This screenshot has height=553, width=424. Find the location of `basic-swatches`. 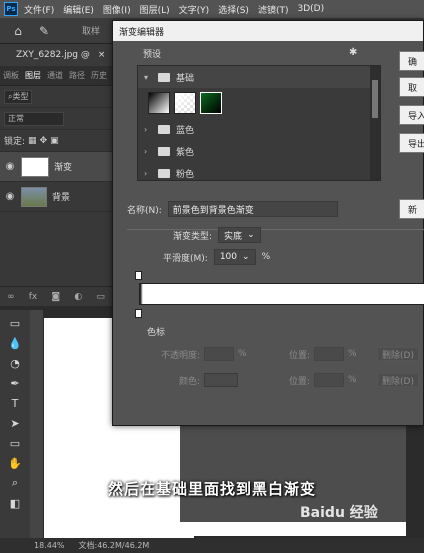

basic-swatches is located at coordinates (259, 103).